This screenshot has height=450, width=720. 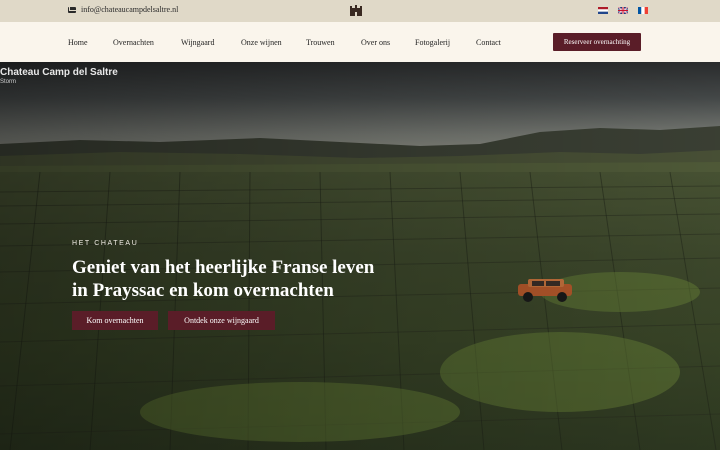 I want to click on hero-eyebrow: HET CHATEAU, so click(x=105, y=243).